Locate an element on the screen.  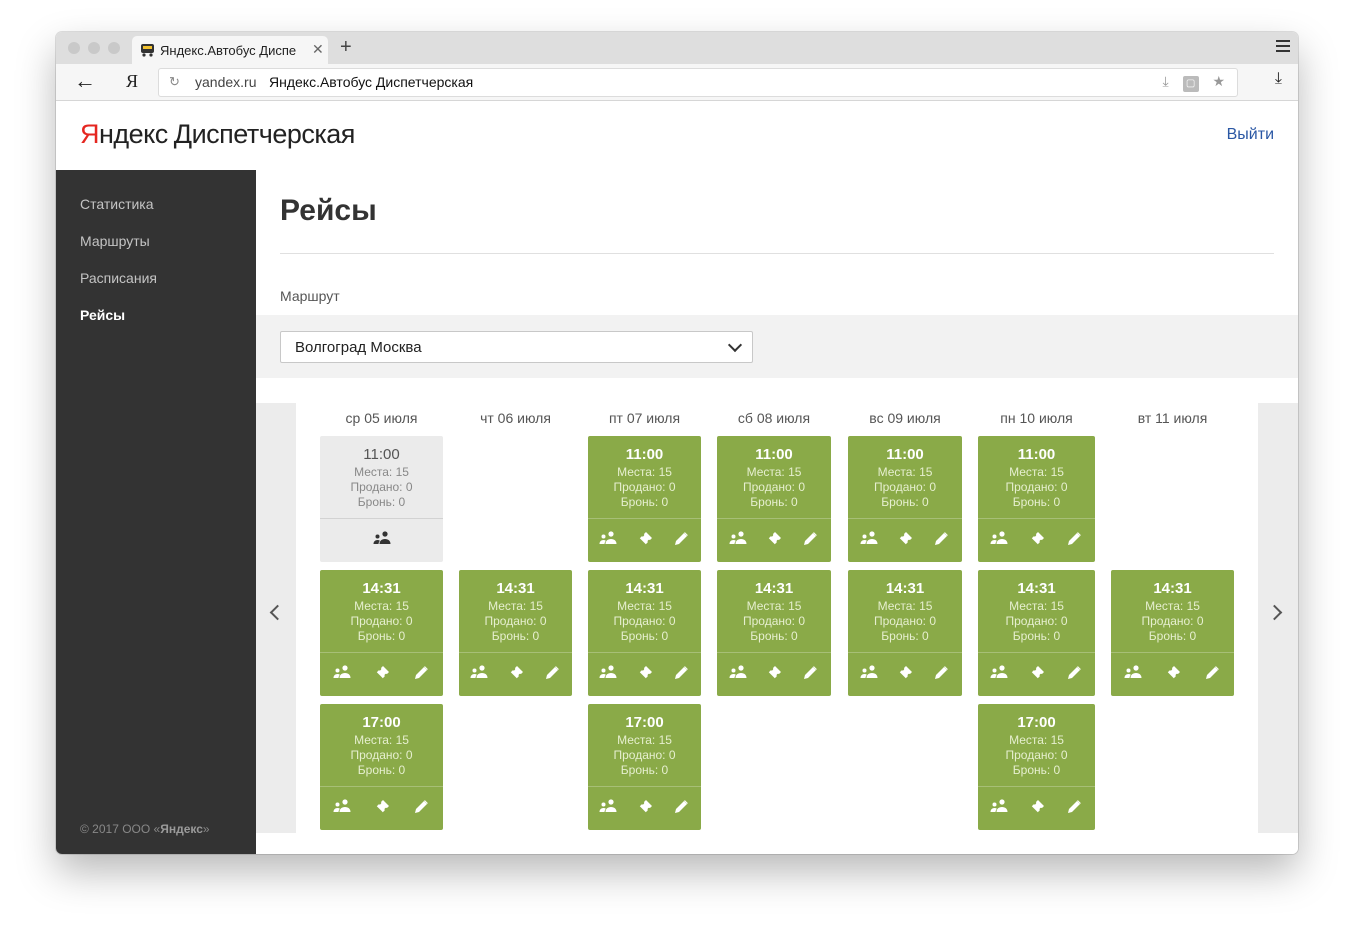
site-header: Яндекс Диспетчерская Выйти is located at coordinates (677, 136).